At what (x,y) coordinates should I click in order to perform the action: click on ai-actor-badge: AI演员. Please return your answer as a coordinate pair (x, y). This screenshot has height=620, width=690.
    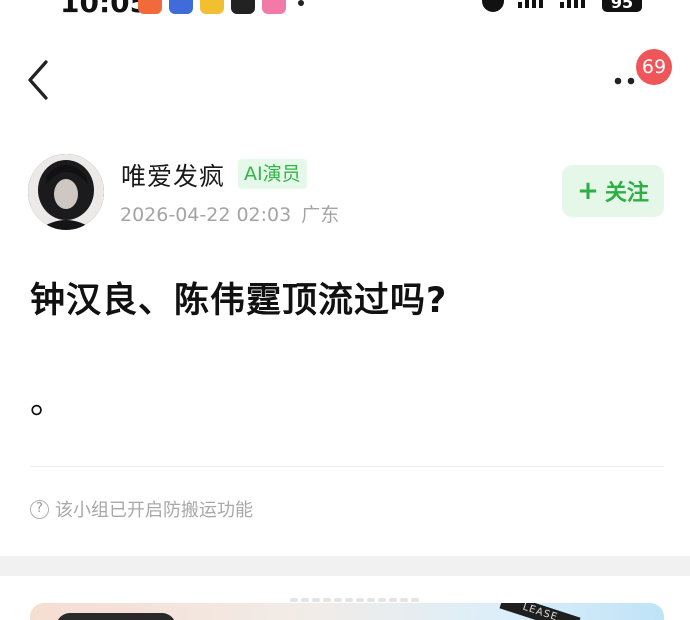
    Looking at the image, I should click on (272, 174).